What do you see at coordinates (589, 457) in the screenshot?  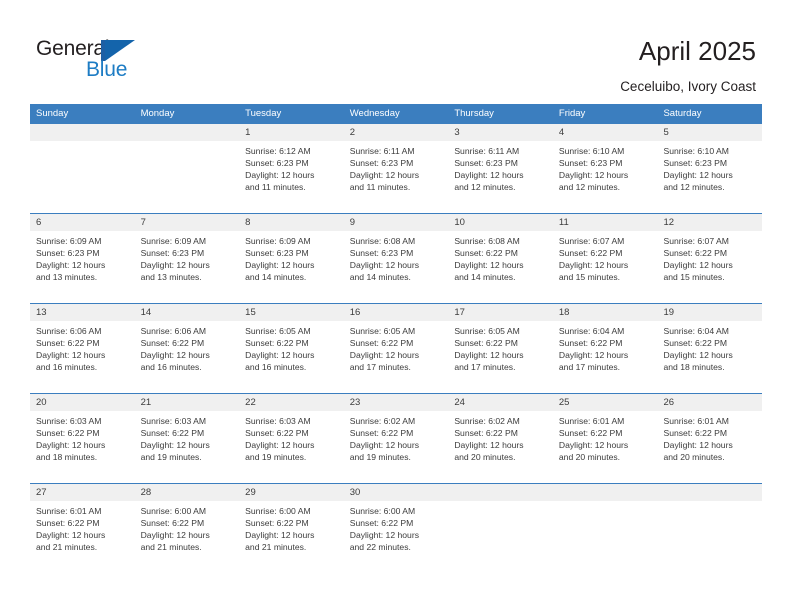 I see `daylight-text-line2: and 20 minutes.` at bounding box center [589, 457].